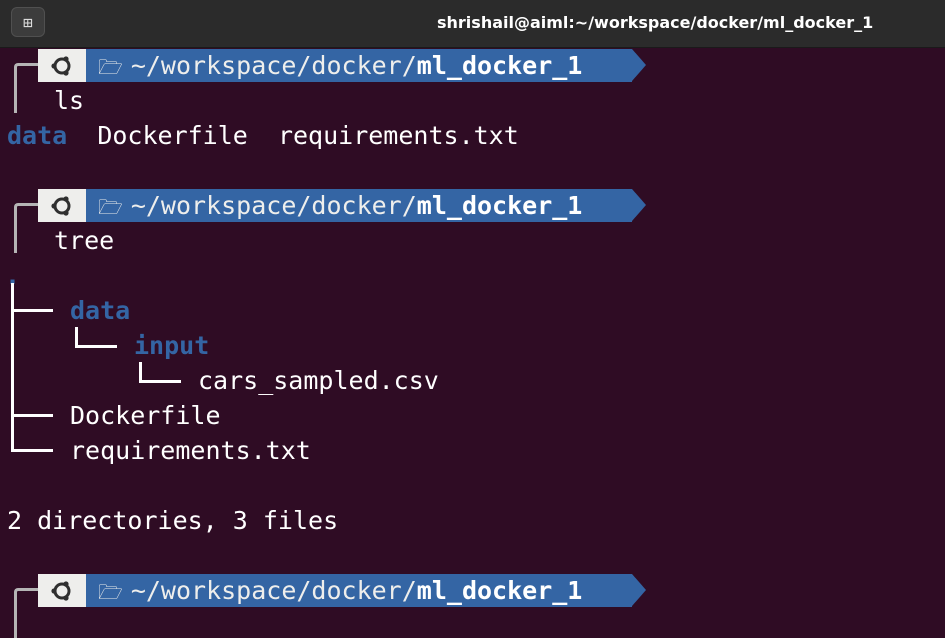 The width and height of the screenshot is (945, 638). Describe the element at coordinates (37, 135) in the screenshot. I see `ls-dir-data: data` at that location.